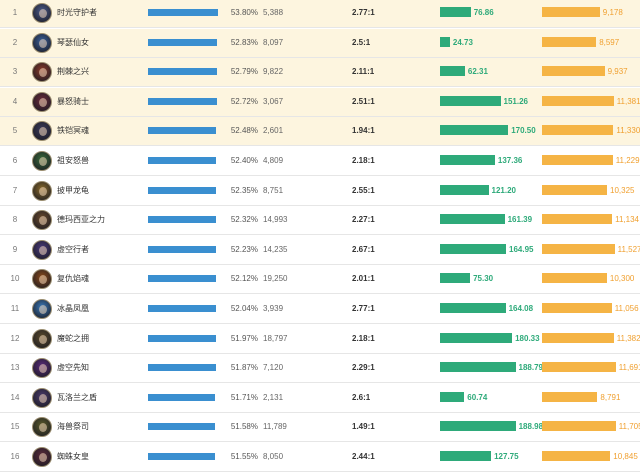  I want to click on kda-ratio: 2.77:1, so click(363, 12).